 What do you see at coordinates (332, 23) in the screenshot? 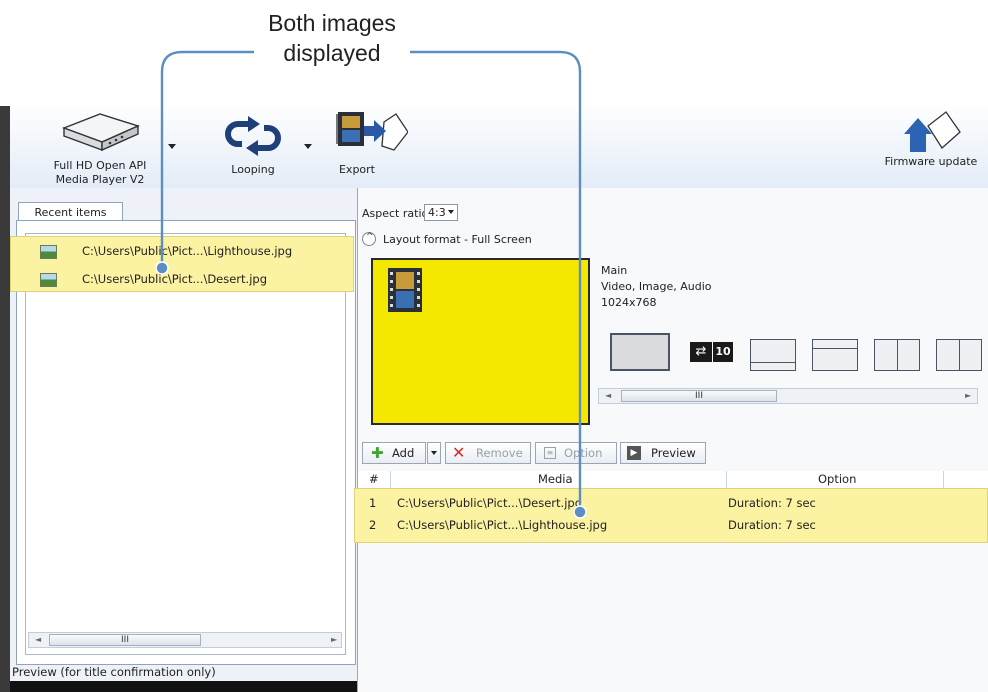
I see `callout-line1: Both images` at bounding box center [332, 23].